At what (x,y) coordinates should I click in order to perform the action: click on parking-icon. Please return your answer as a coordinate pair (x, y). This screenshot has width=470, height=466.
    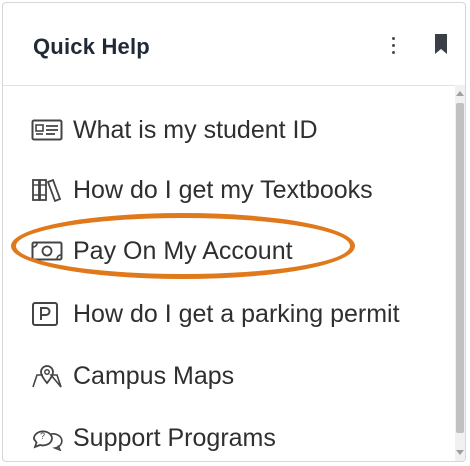
    Looking at the image, I should click on (49, 314).